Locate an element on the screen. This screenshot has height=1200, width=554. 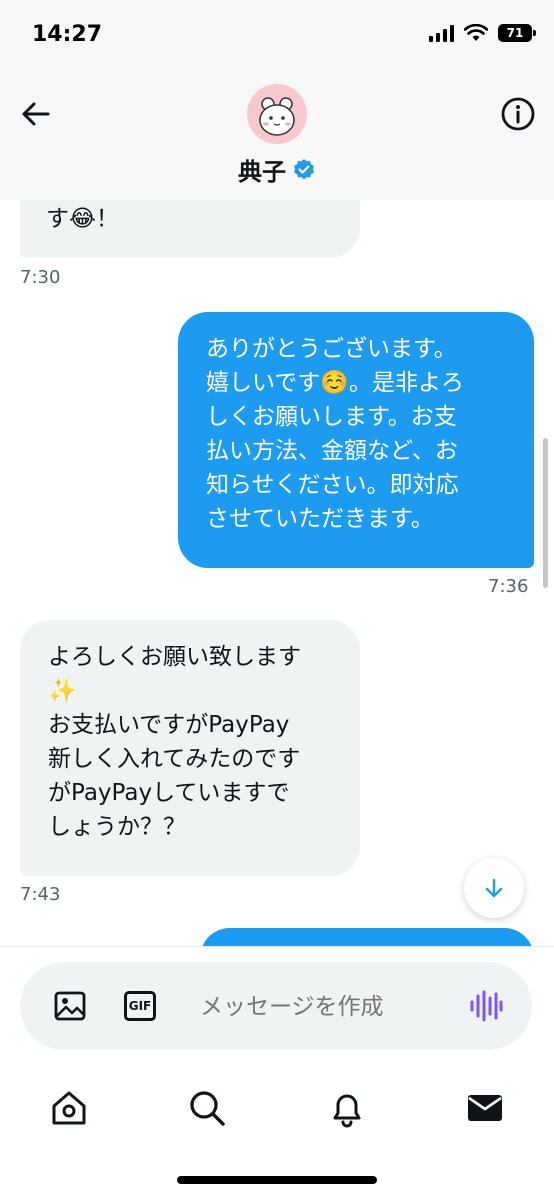
message-line: よろしくお願い致します is located at coordinates (174, 657).